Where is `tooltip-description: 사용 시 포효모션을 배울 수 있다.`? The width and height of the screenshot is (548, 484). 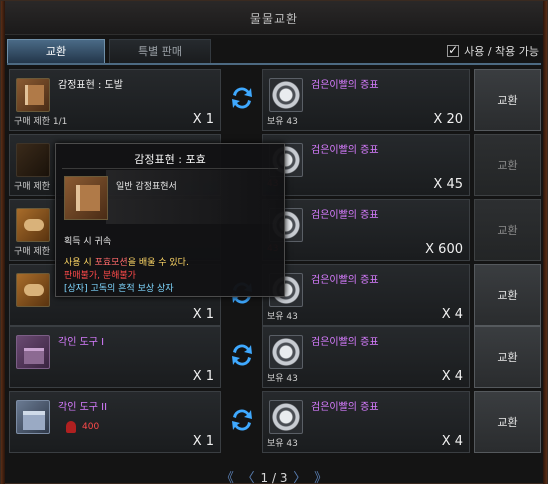 tooltip-description: 사용 시 포효모션을 배울 수 있다. is located at coordinates (126, 261).